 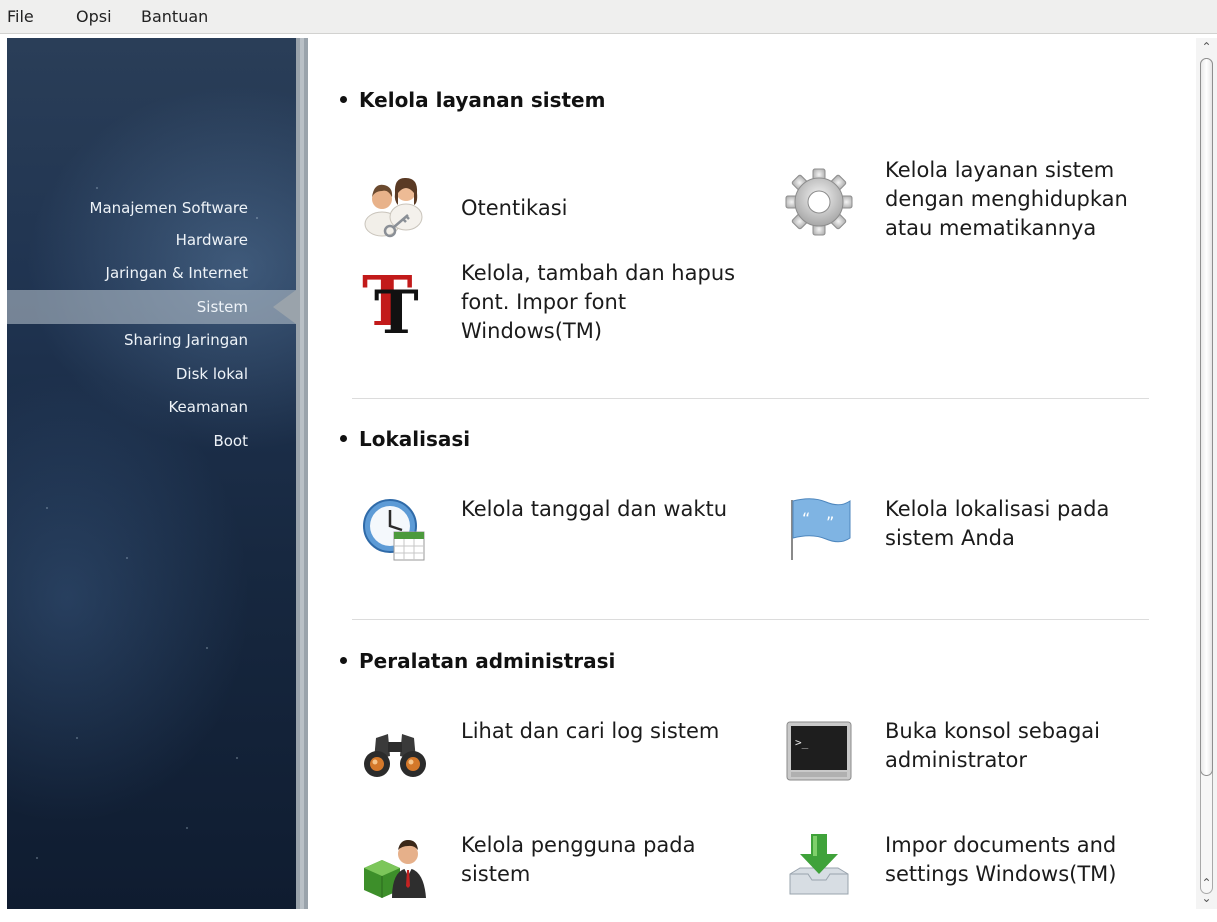 I want to click on menu-opsi: Opsi, so click(x=94, y=16).